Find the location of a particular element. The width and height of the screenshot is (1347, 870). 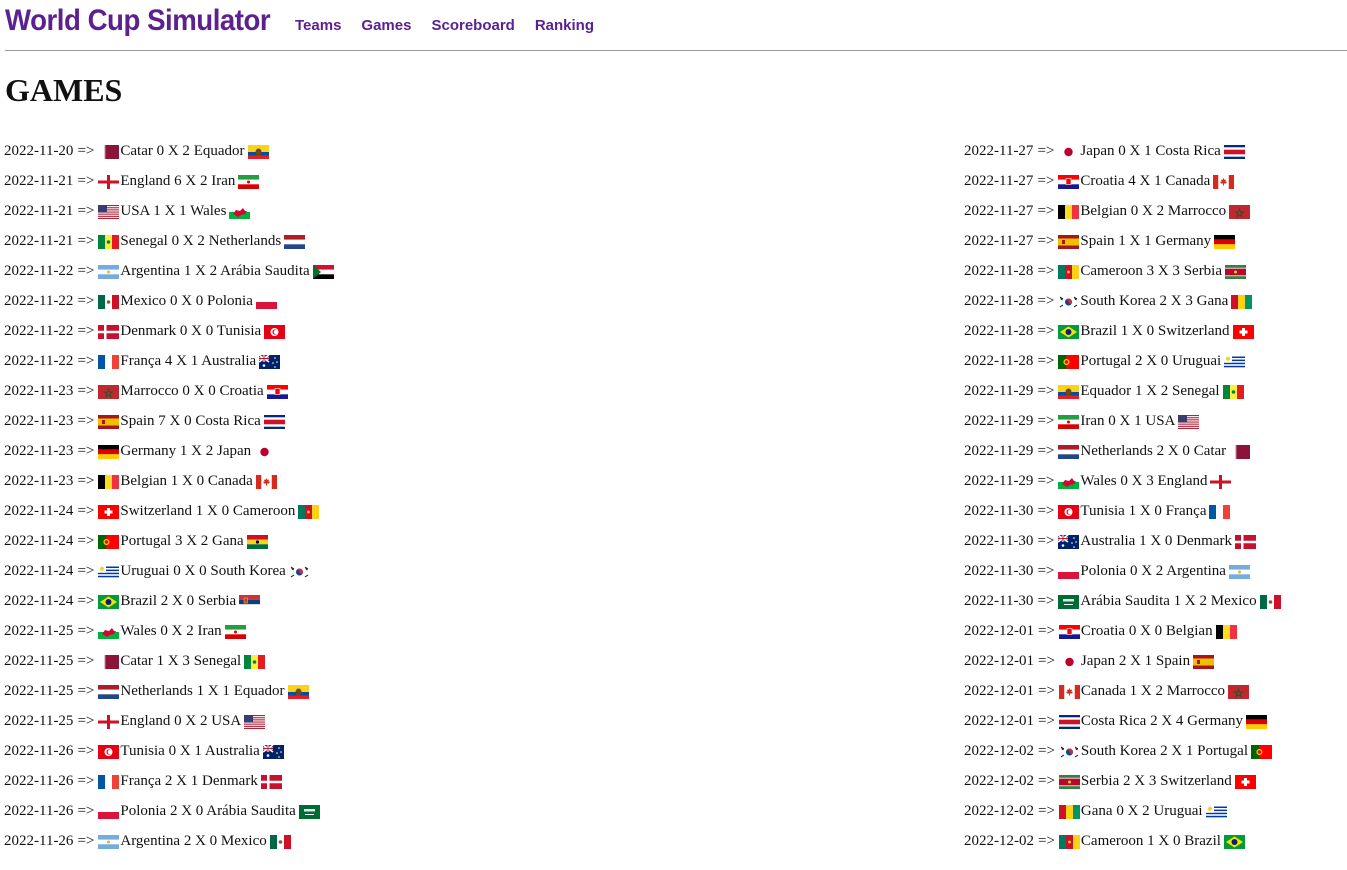

game-row: 2022-11-23 => Germany 1 X 2 Japan is located at coordinates (169, 451).